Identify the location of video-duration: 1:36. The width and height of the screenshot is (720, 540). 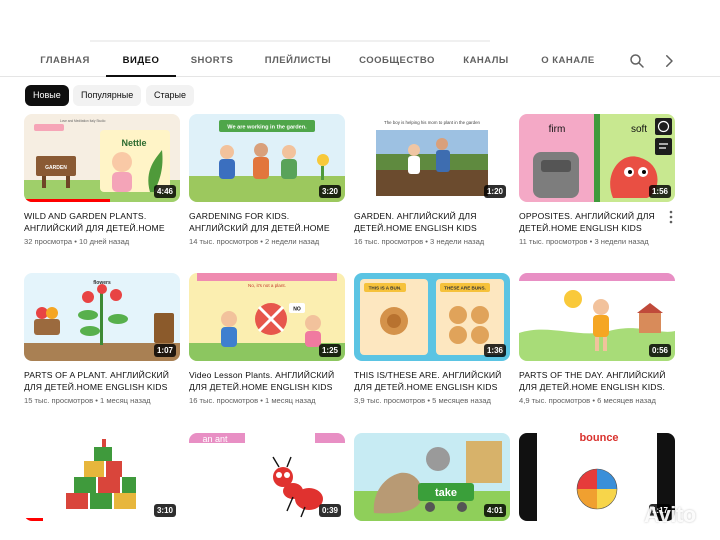
(494, 350).